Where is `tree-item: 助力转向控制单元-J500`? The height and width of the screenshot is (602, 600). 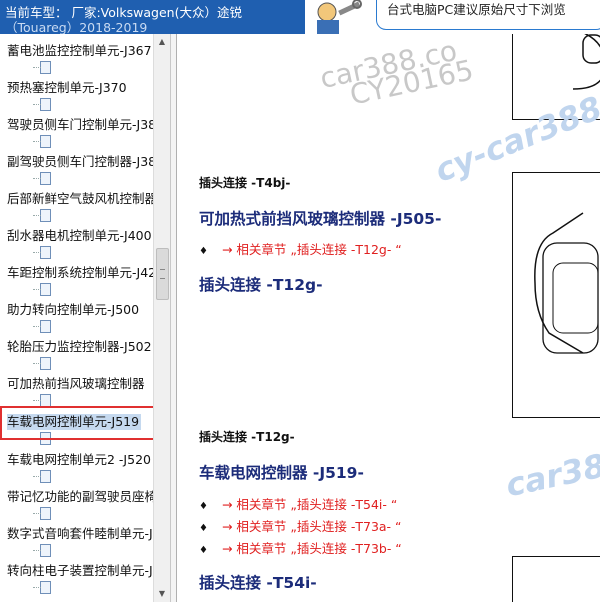
tree-item: 助力转向控制单元-J500 is located at coordinates (76, 320).